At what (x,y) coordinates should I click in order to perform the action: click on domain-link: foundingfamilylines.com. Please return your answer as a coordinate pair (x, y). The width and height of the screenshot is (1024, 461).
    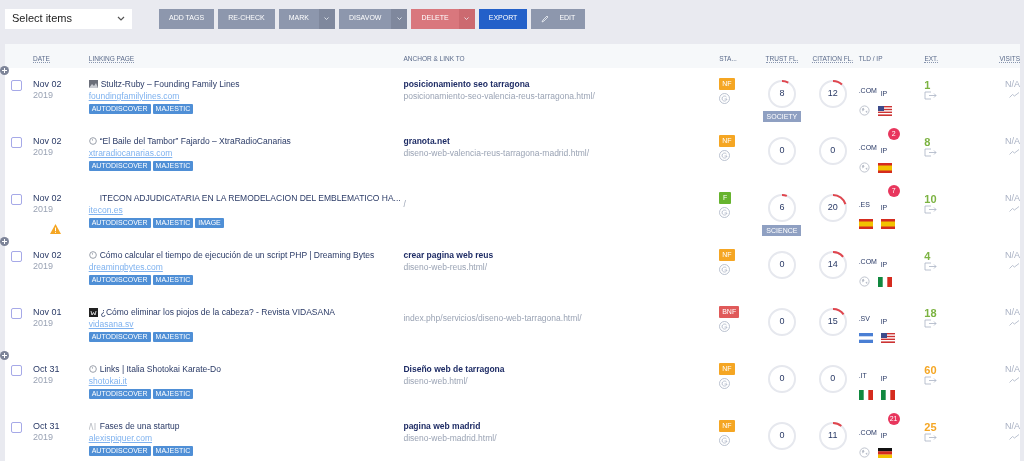
    Looking at the image, I should click on (134, 96).